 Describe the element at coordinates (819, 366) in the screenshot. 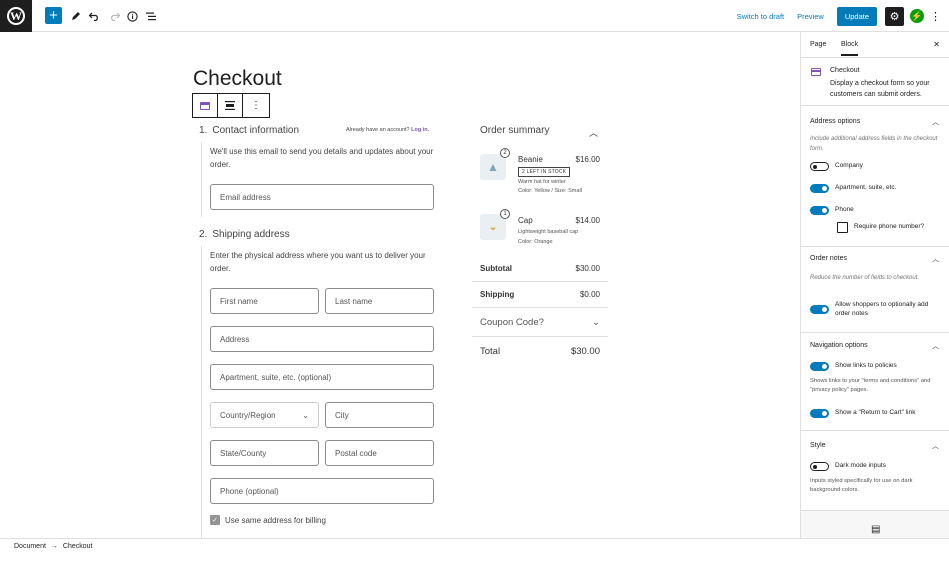

I see `policies-toggle` at that location.